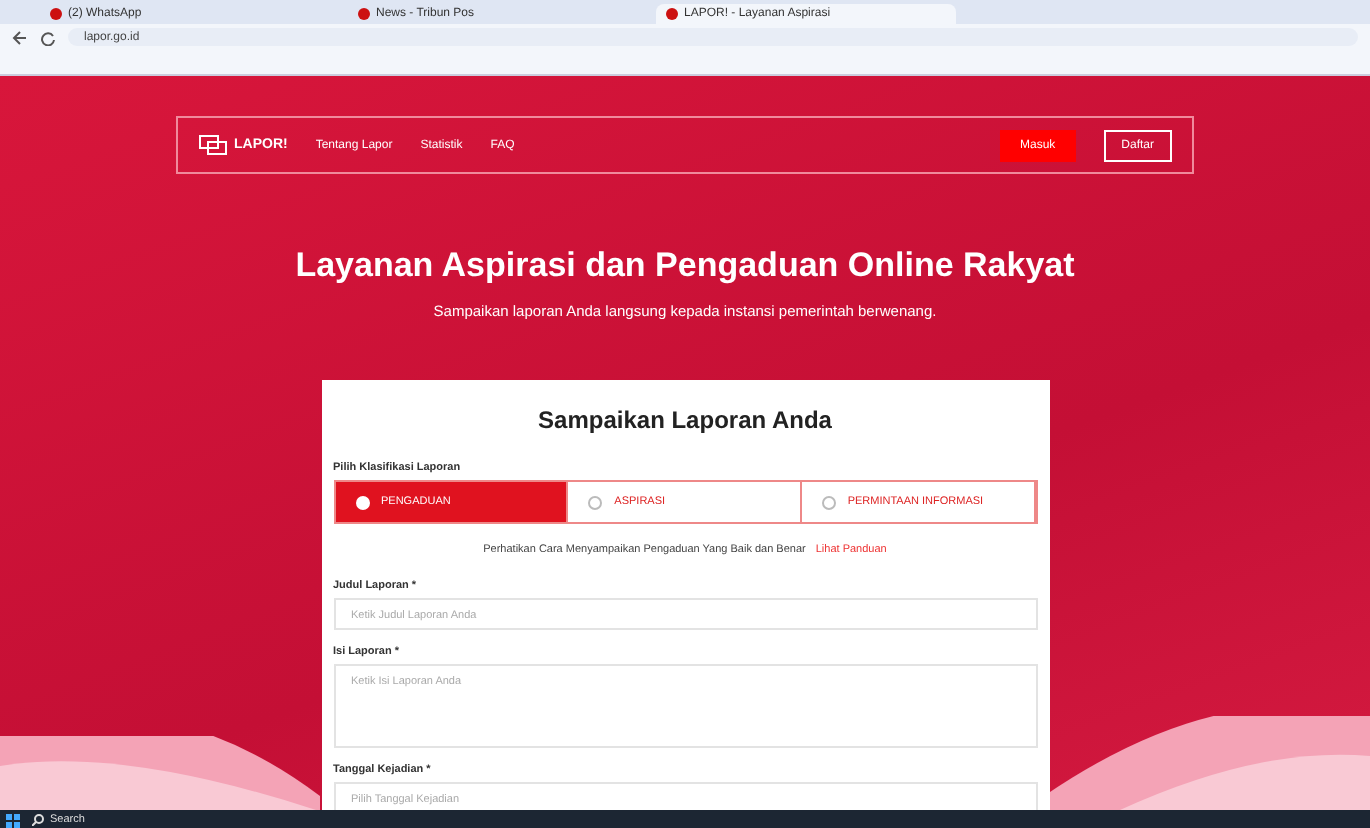  I want to click on hero-title: Layanan Aspirasi dan Pengaduan Online Rakyat, so click(685, 266).